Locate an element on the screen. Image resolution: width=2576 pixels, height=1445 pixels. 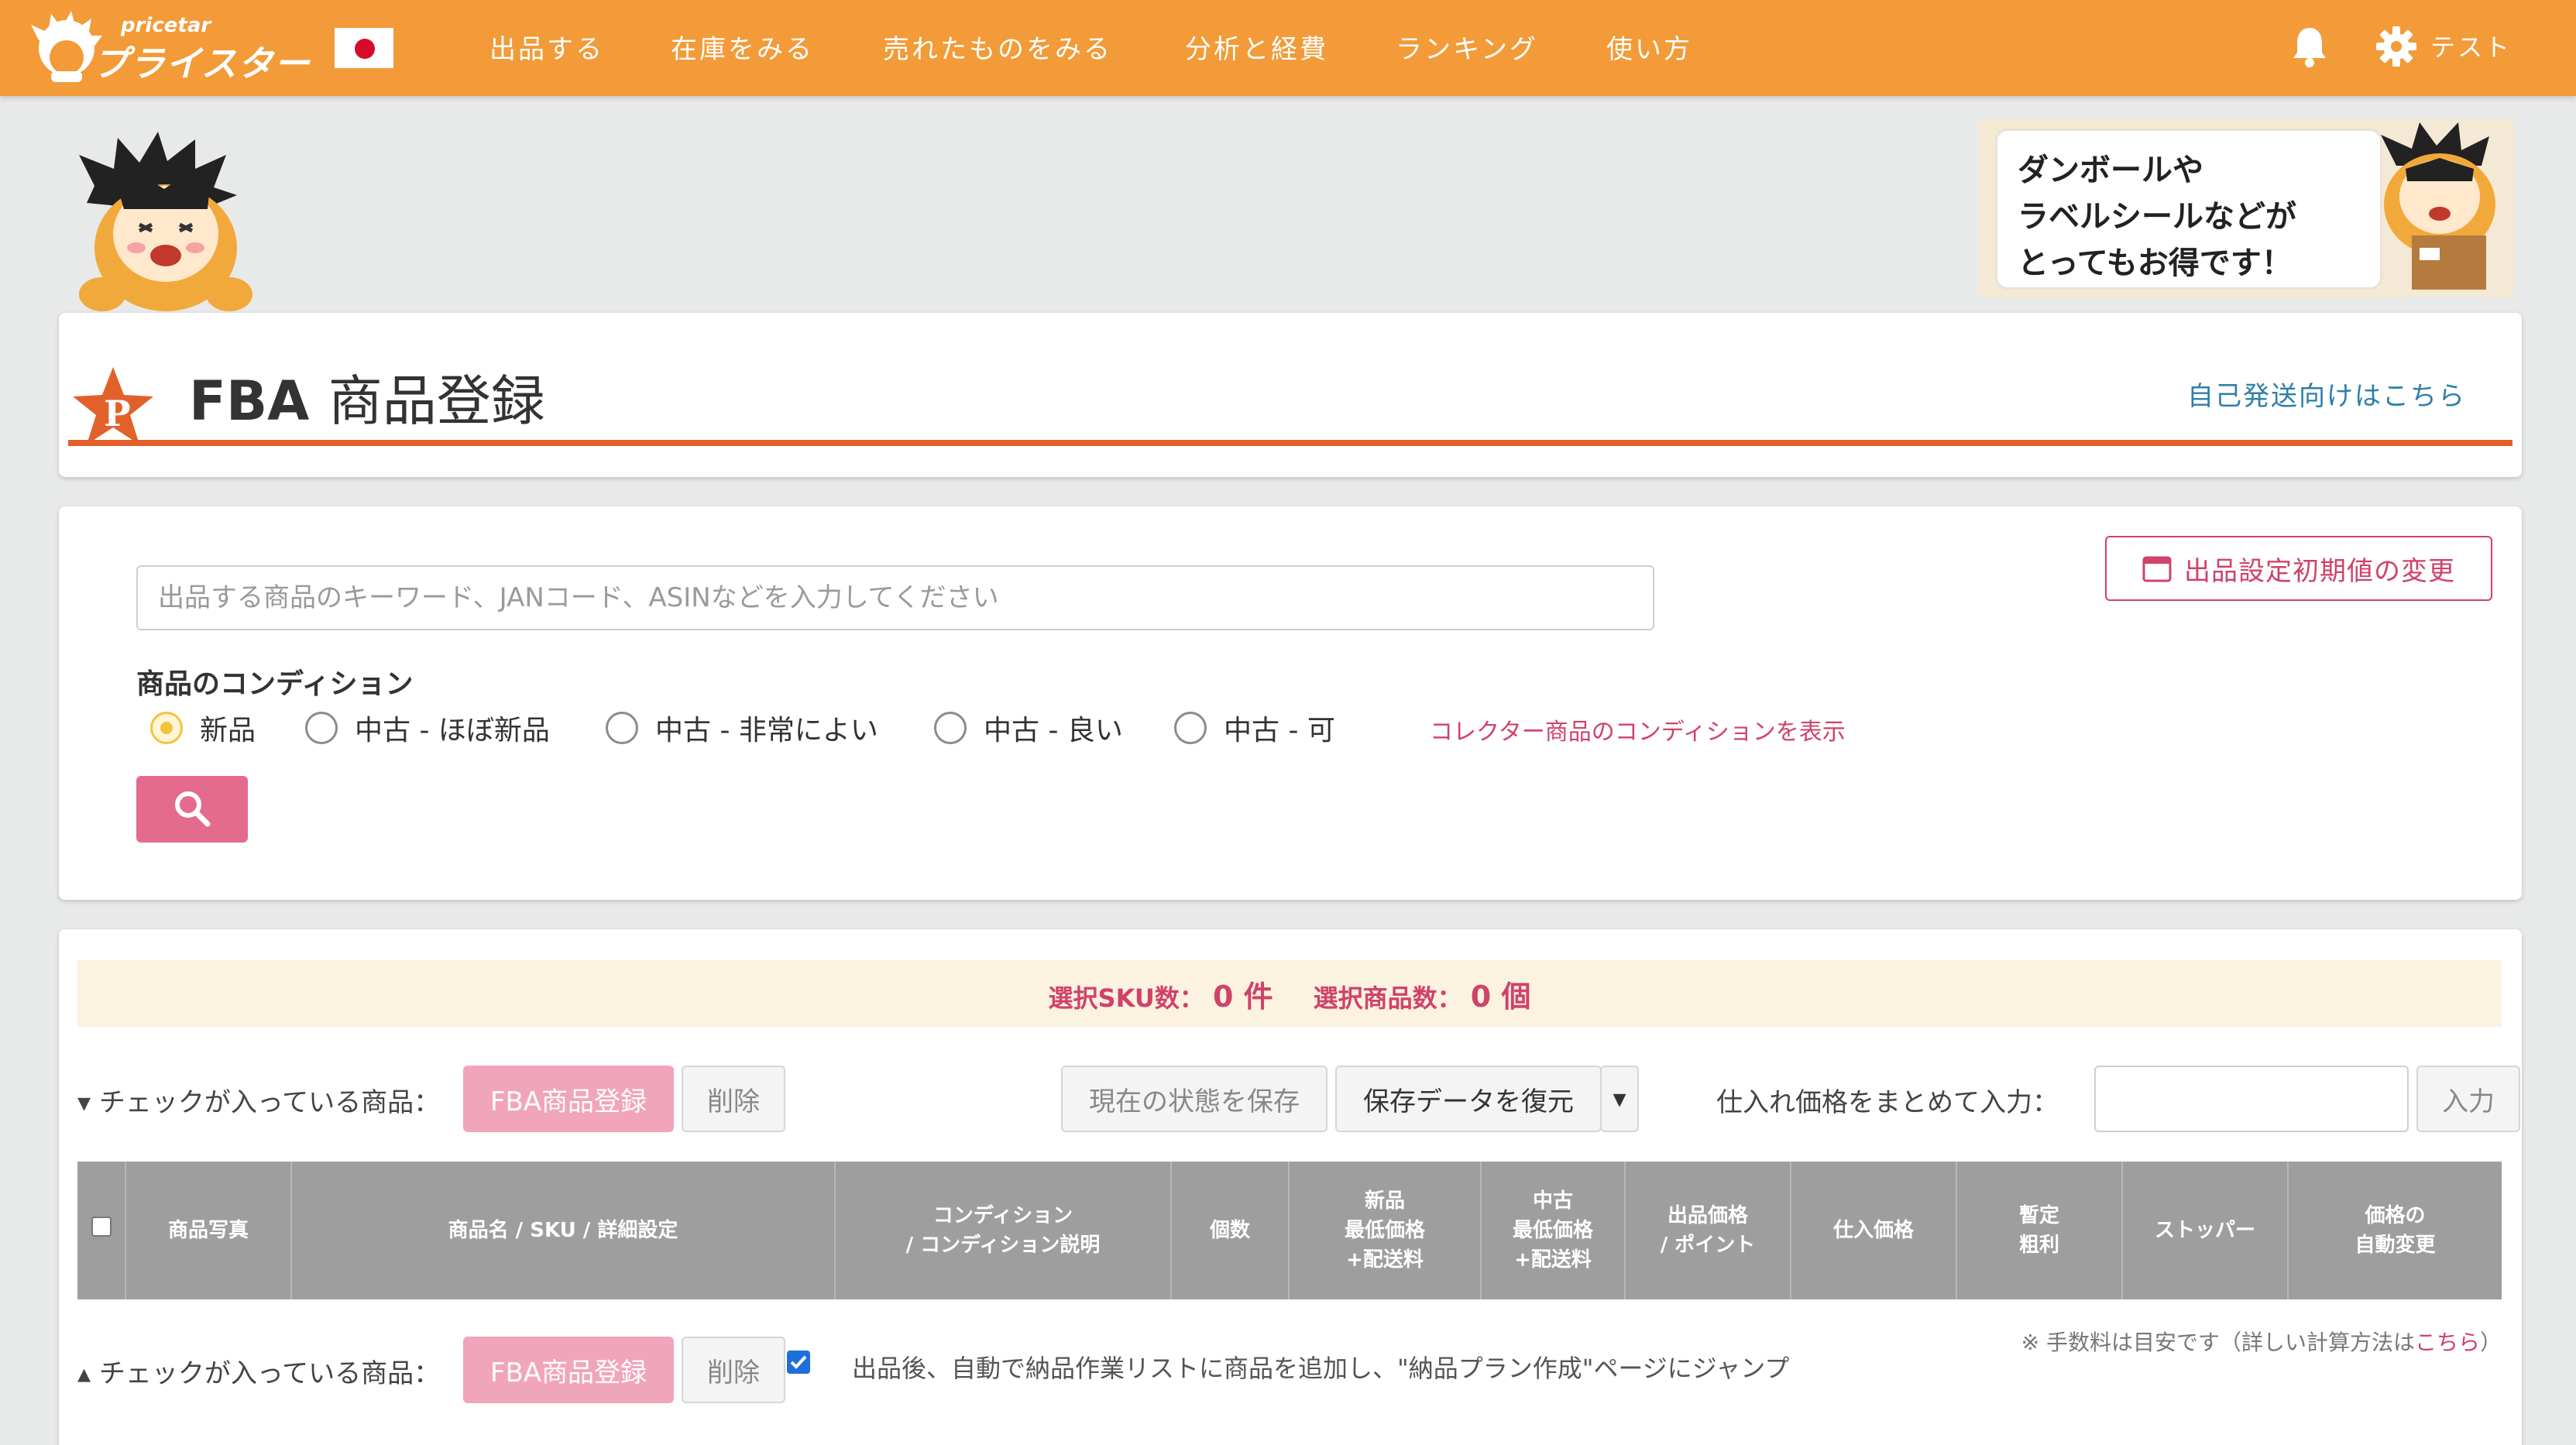
promo-banner: ダンボールや ラベルシールなどが とってもお得です！ is located at coordinates (2246, 208).